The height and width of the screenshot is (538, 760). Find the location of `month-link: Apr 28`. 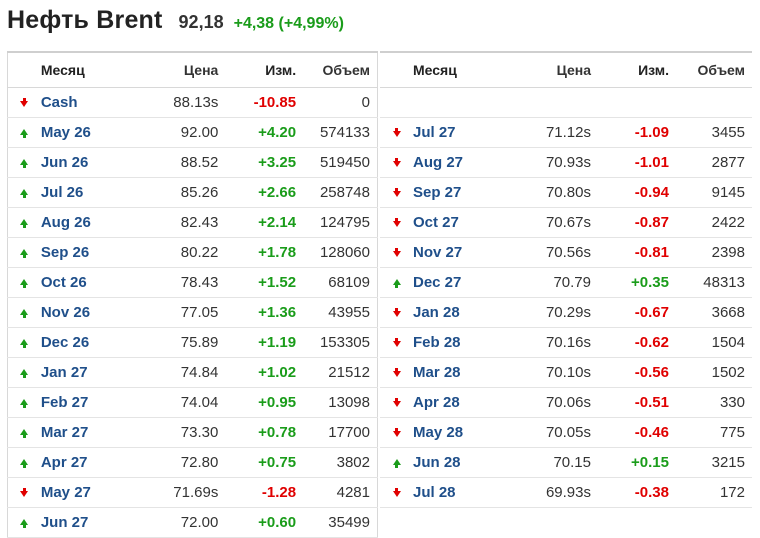

month-link: Apr 28 is located at coordinates (456, 402).